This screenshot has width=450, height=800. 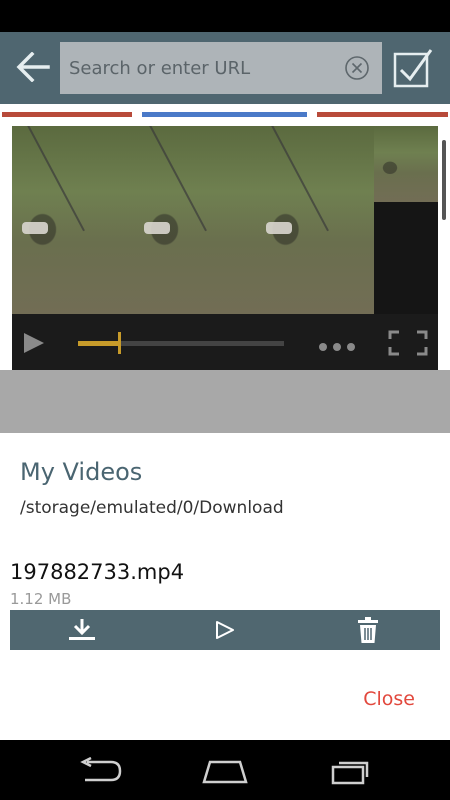 What do you see at coordinates (99, 343) in the screenshot?
I see `seek-progress` at bounding box center [99, 343].